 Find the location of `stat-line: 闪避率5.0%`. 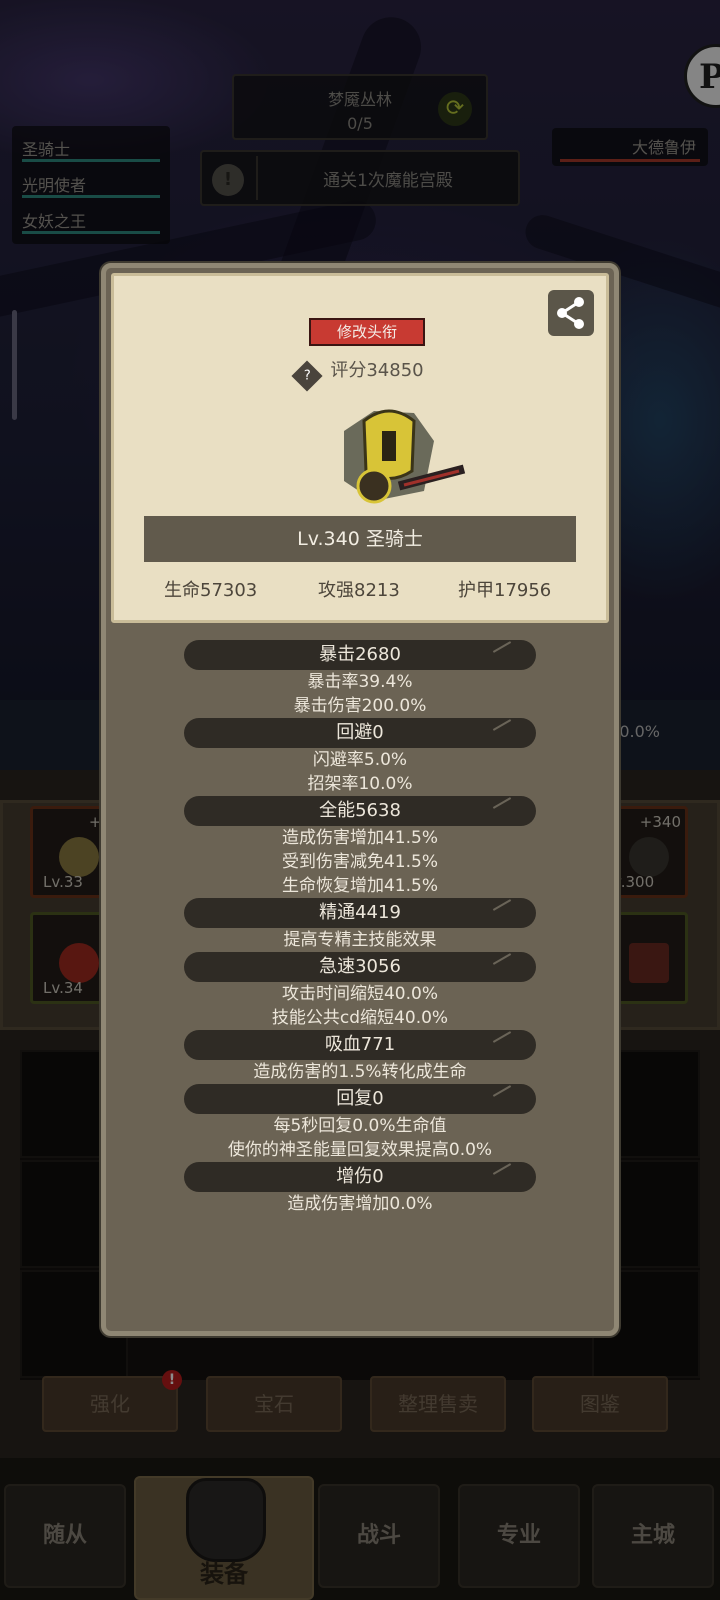

stat-line: 闪避率5.0% is located at coordinates (360, 760).